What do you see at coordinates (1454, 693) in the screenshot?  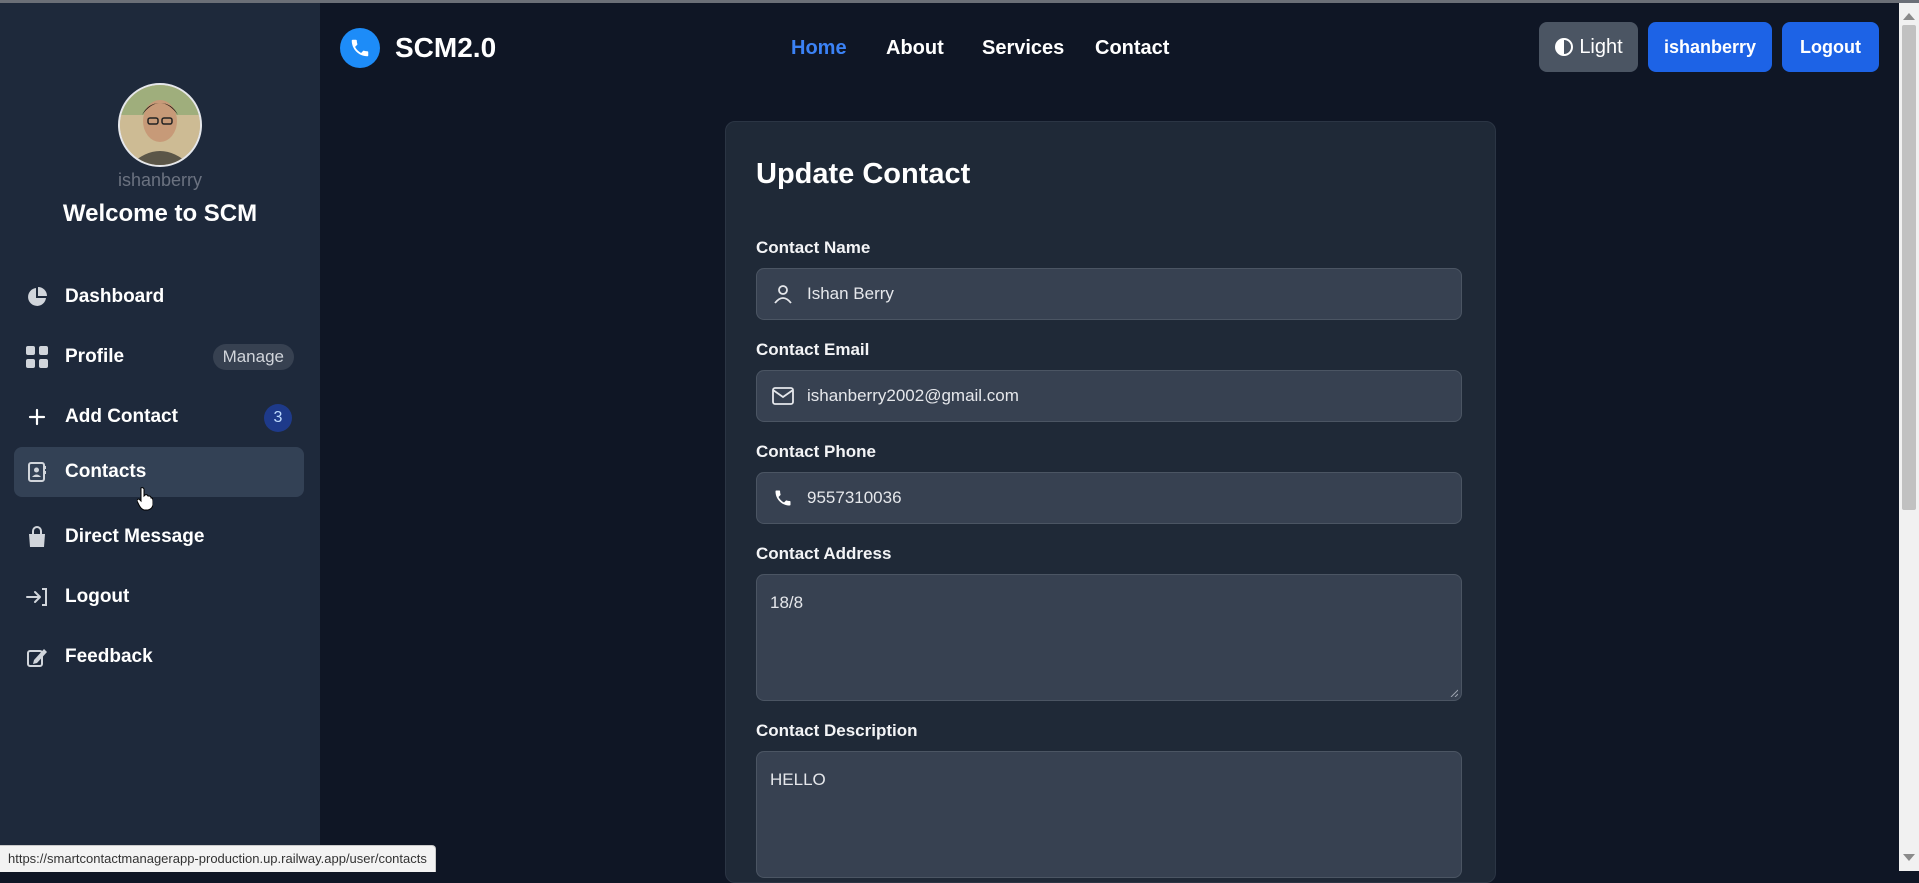 I see `resize-handle-icon` at bounding box center [1454, 693].